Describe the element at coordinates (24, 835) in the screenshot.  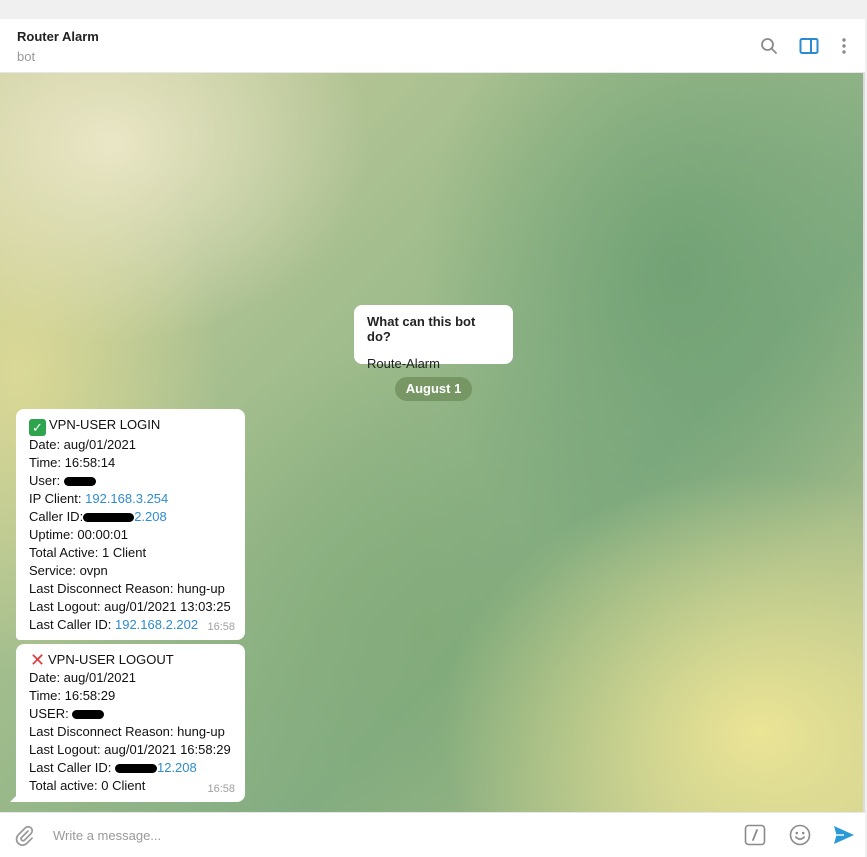
I see `paperclip-icon` at that location.